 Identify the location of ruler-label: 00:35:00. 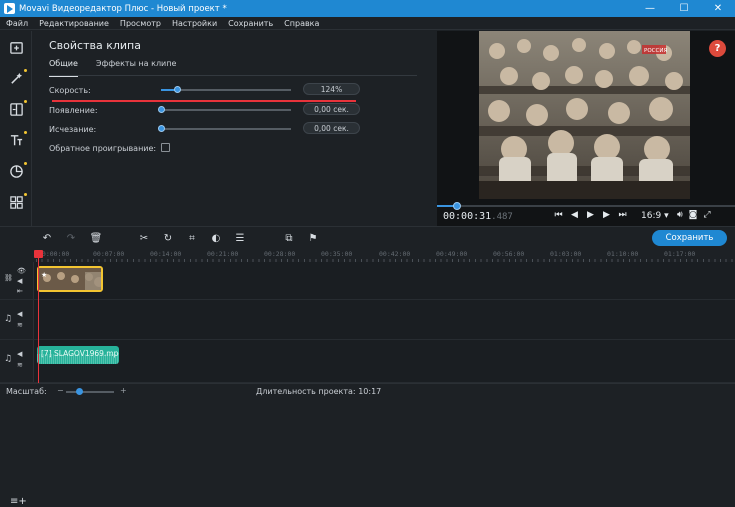
(337, 254).